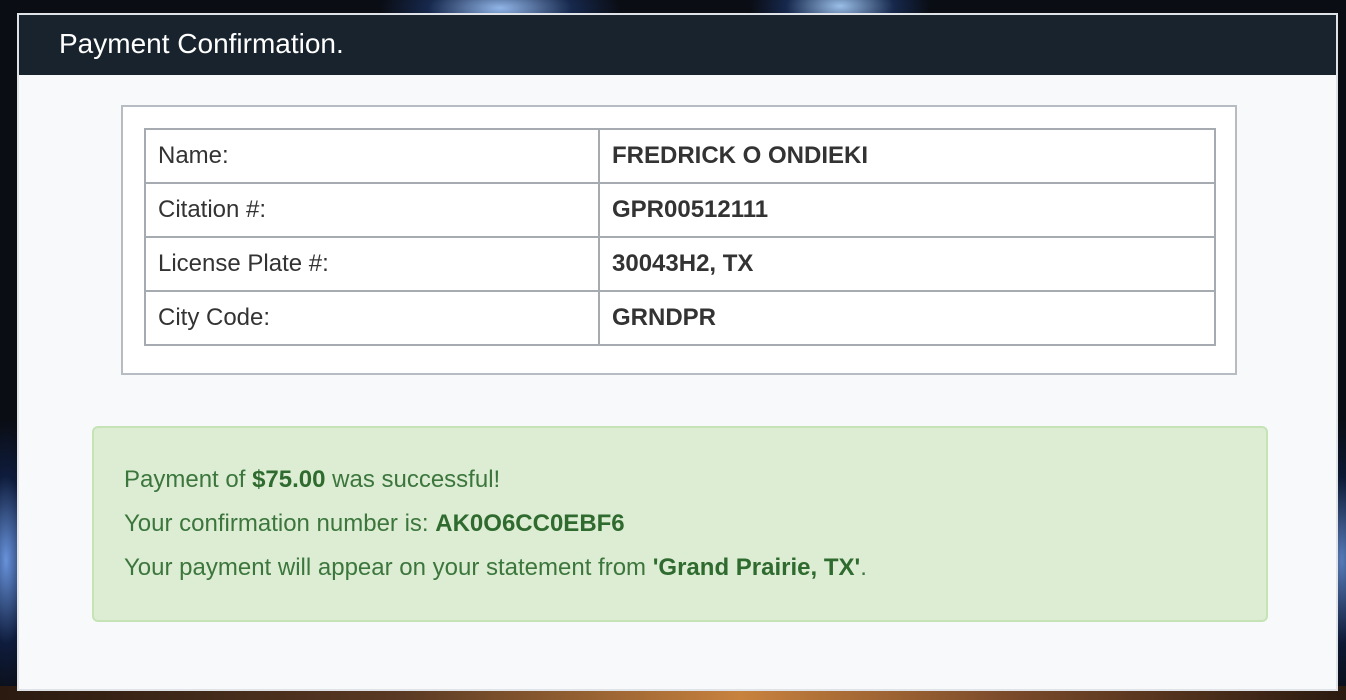 The width and height of the screenshot is (1346, 700). Describe the element at coordinates (280, 523) in the screenshot. I see `confirmation-prefix-text: Your confirmation number is:` at that location.